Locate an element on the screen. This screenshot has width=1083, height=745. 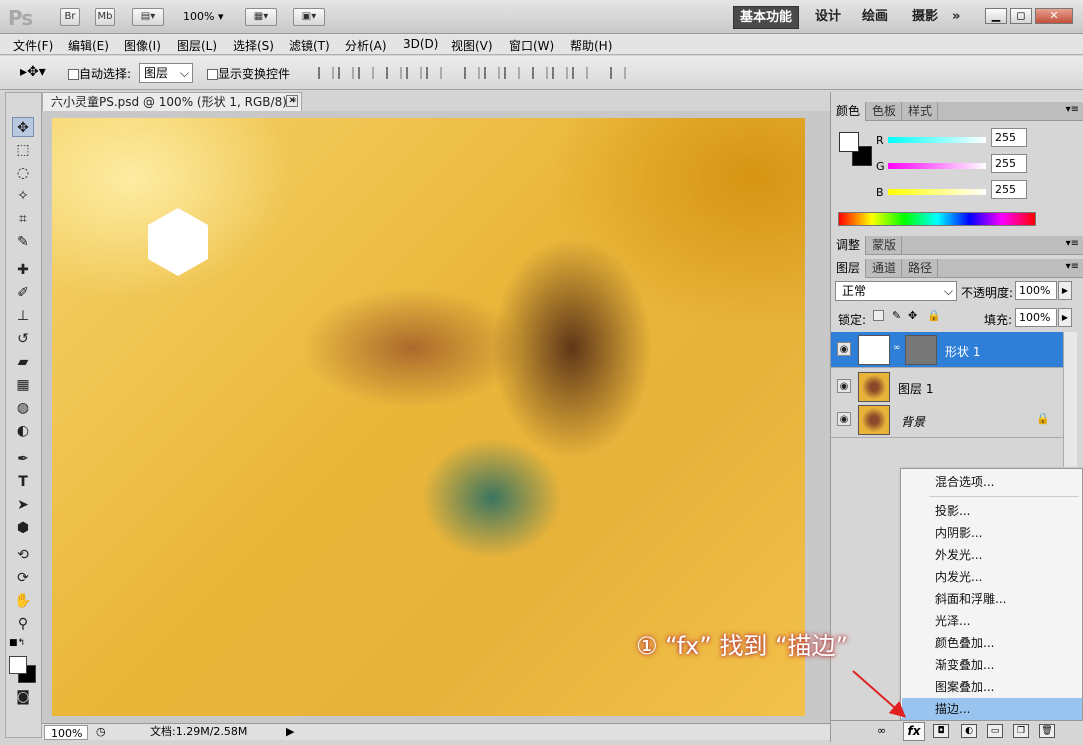
blue-value-input: 255 is located at coordinates (1009, 189).